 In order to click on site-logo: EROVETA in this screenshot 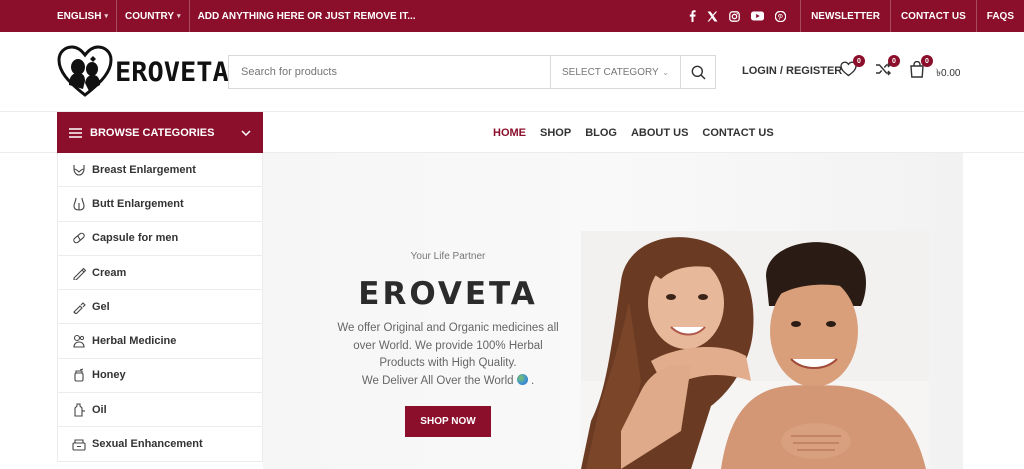, I will do `click(143, 72)`.